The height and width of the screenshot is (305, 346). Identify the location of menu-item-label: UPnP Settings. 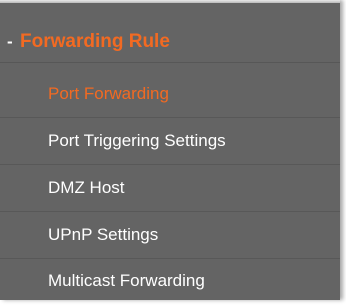
(103, 234).